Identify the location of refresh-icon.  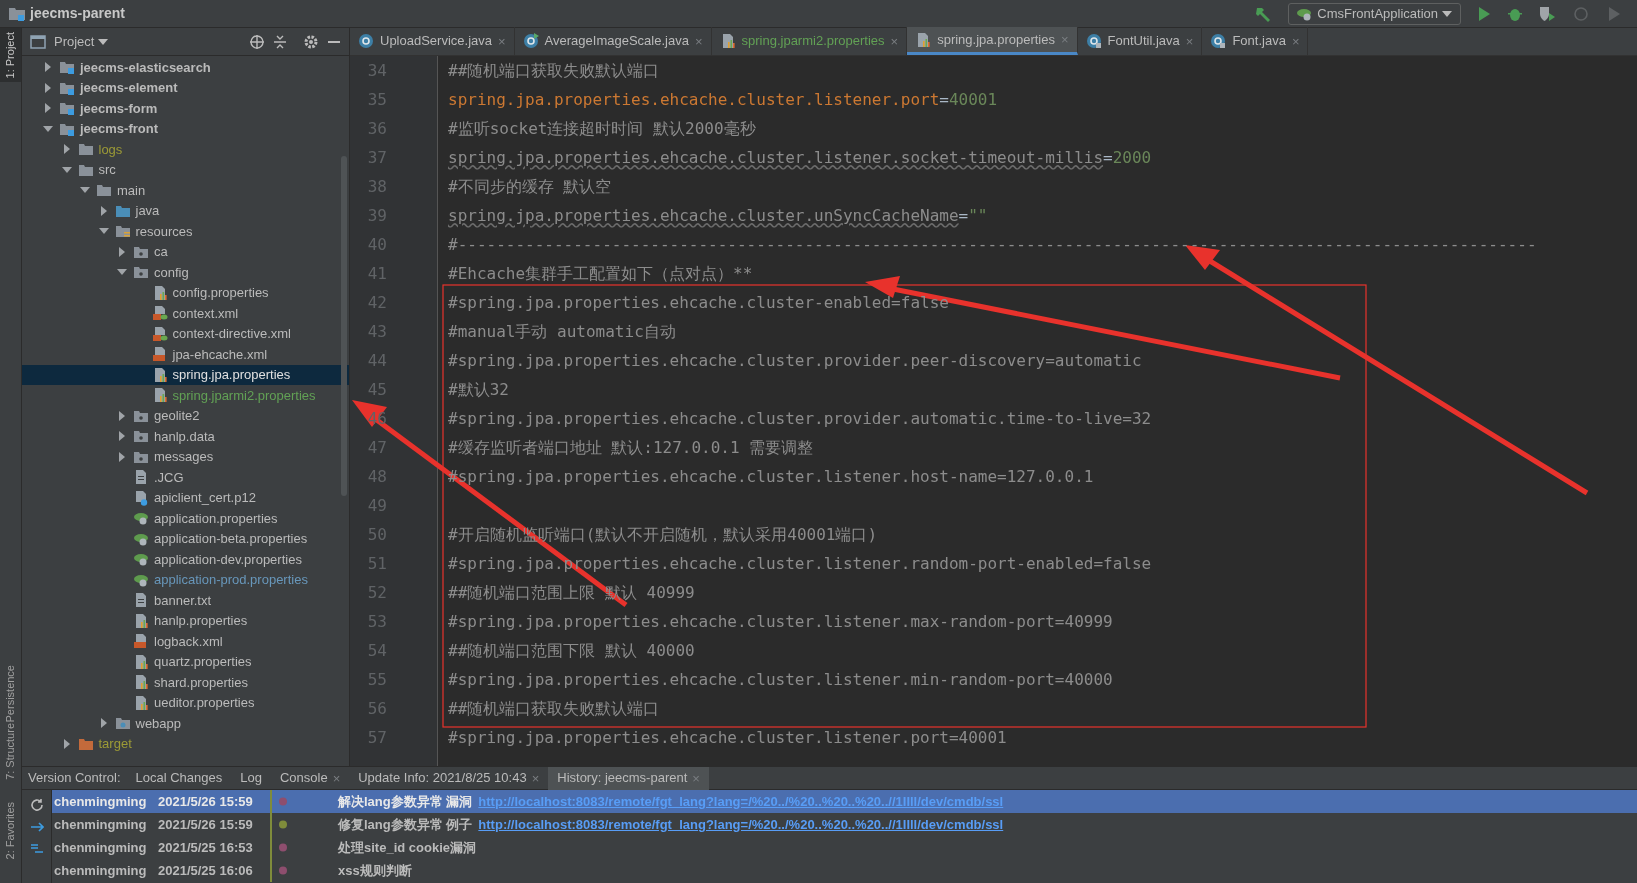
(36, 805).